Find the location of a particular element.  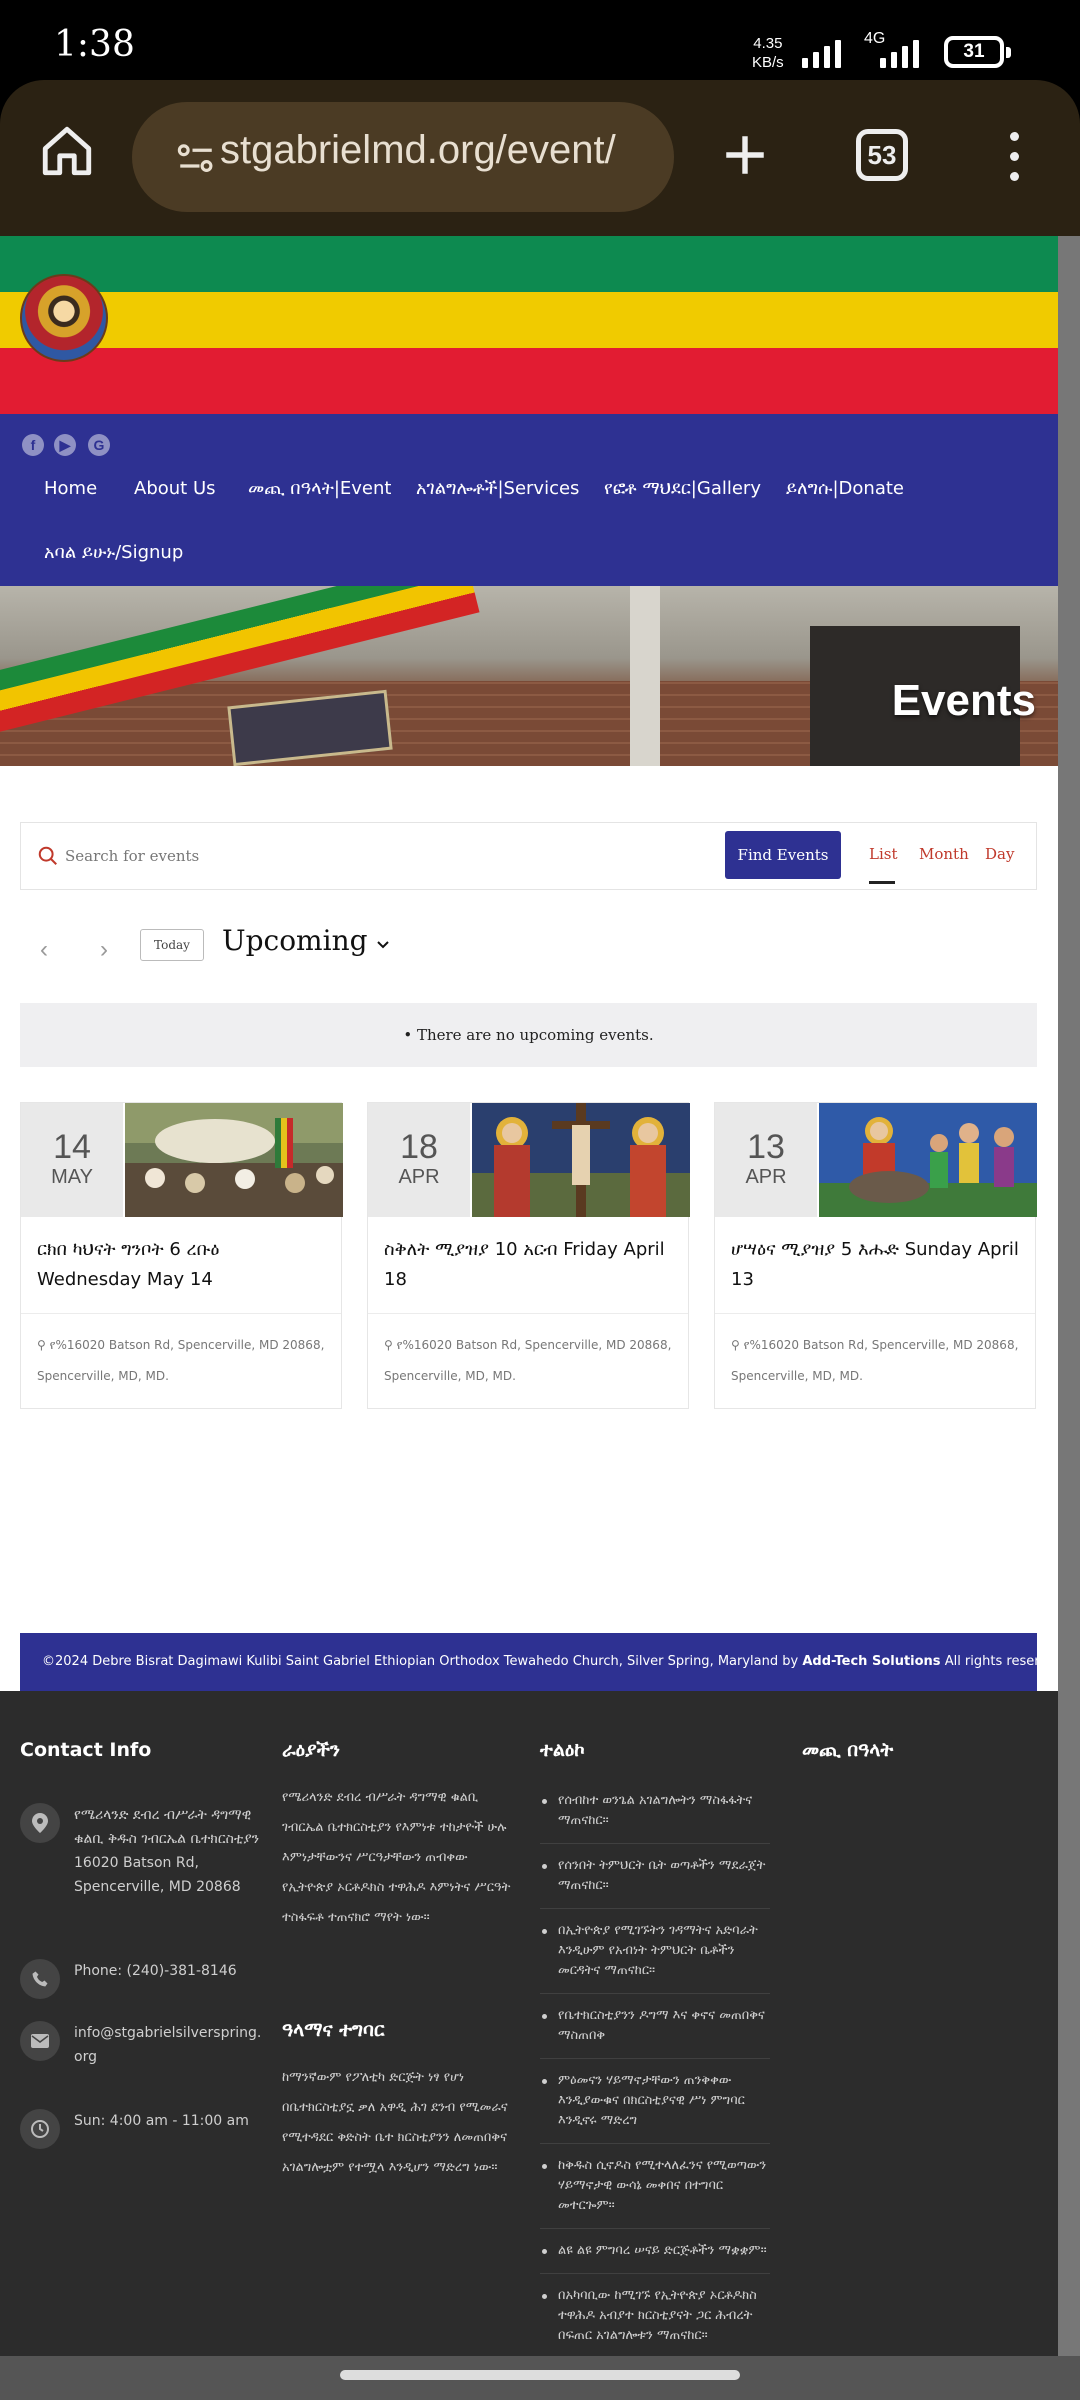

tasks-heading: ተልዕኮ is located at coordinates (562, 1750).